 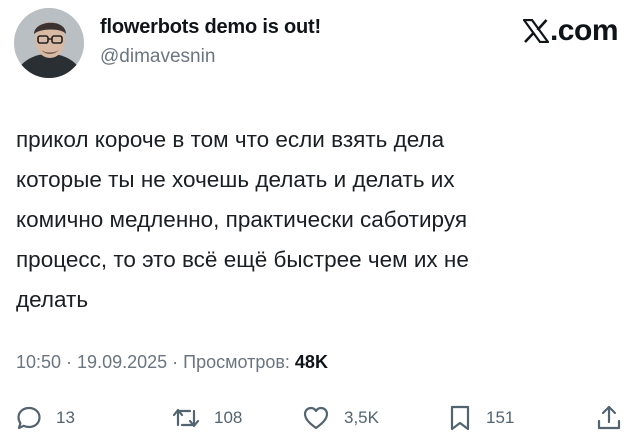 I want to click on reply-count: 13, so click(x=65, y=417).